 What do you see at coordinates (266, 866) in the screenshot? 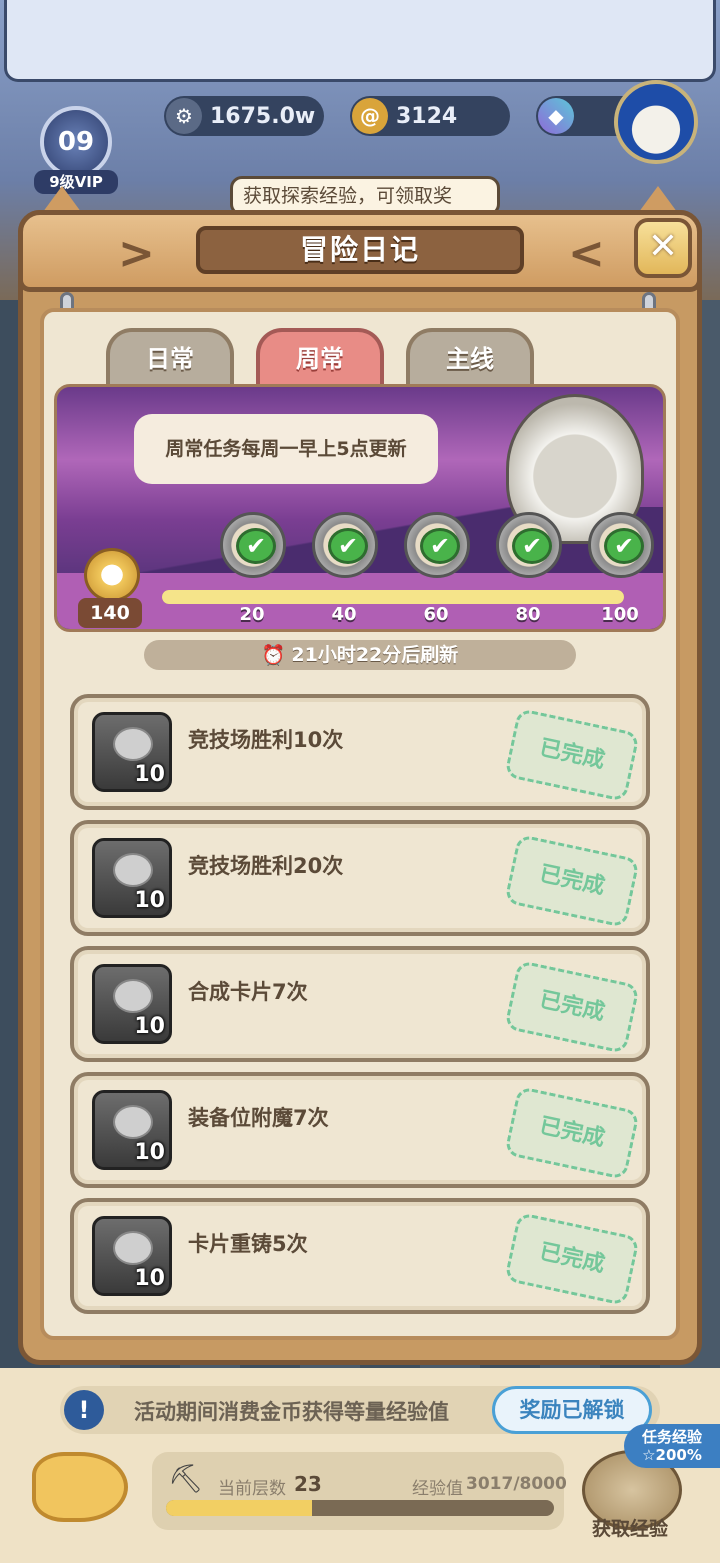
I see `task-label: 竞技场胜利20次` at bounding box center [266, 866].